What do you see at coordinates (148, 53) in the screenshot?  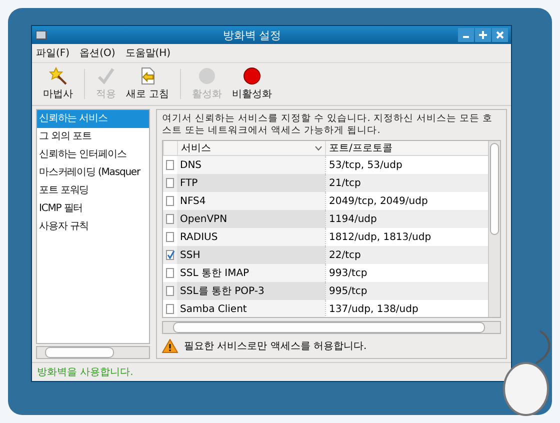 I see `menu-item: 도움말(H)` at bounding box center [148, 53].